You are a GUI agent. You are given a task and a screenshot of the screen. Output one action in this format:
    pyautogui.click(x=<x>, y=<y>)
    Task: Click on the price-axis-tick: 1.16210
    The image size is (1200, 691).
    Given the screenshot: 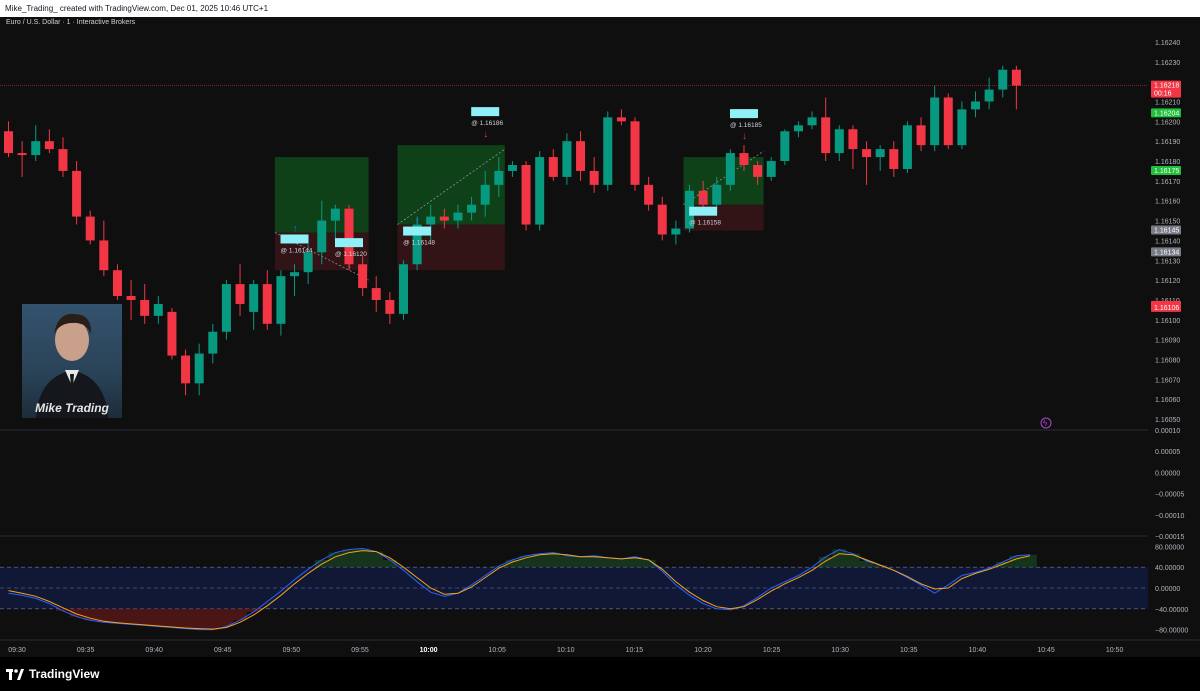 What is the action you would take?
    pyautogui.click(x=1167, y=102)
    